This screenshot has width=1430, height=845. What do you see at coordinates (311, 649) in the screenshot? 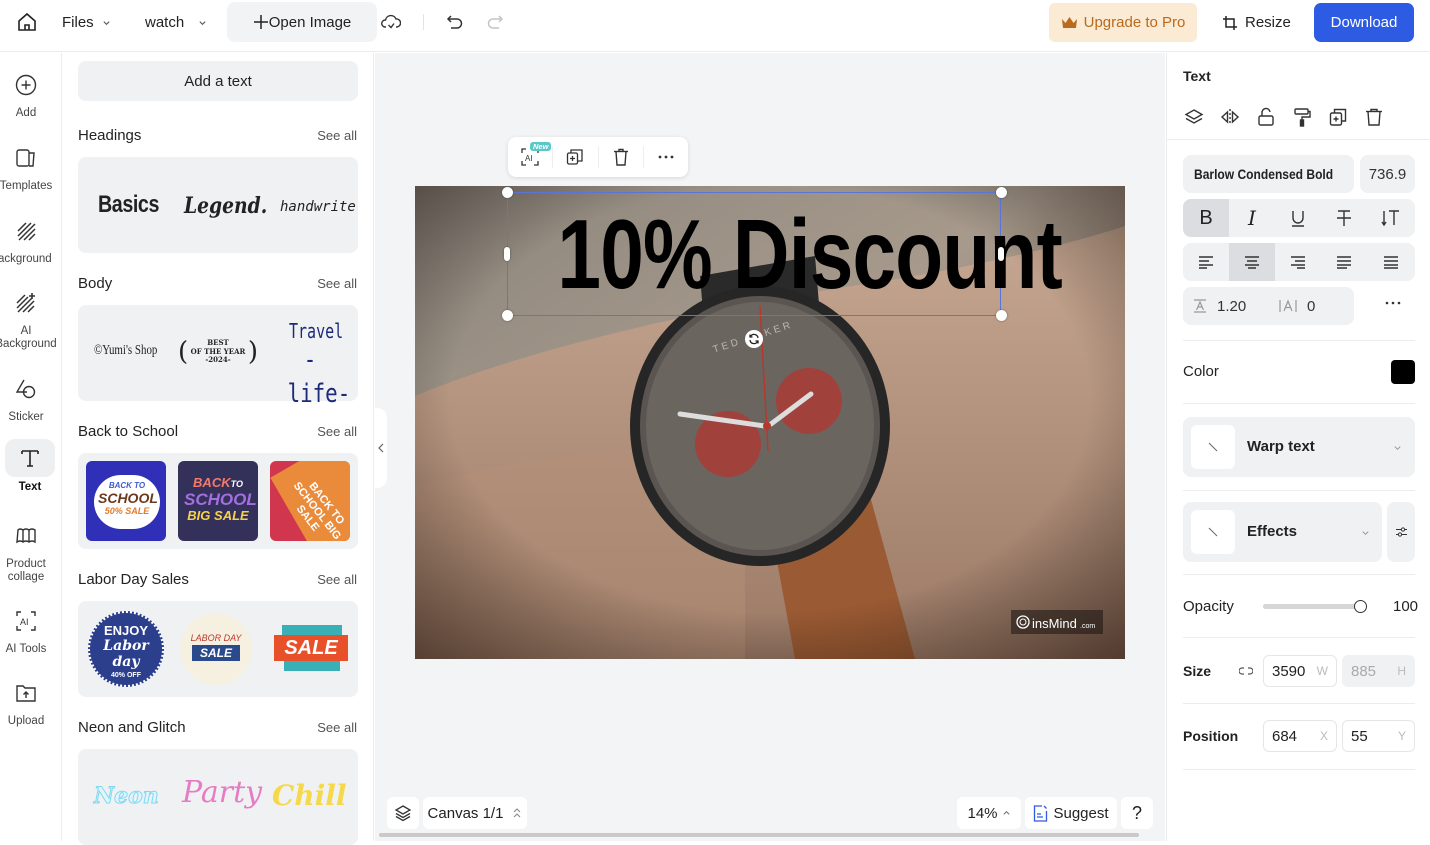
I see `sticker-labor-day-3: SALE` at bounding box center [311, 649].